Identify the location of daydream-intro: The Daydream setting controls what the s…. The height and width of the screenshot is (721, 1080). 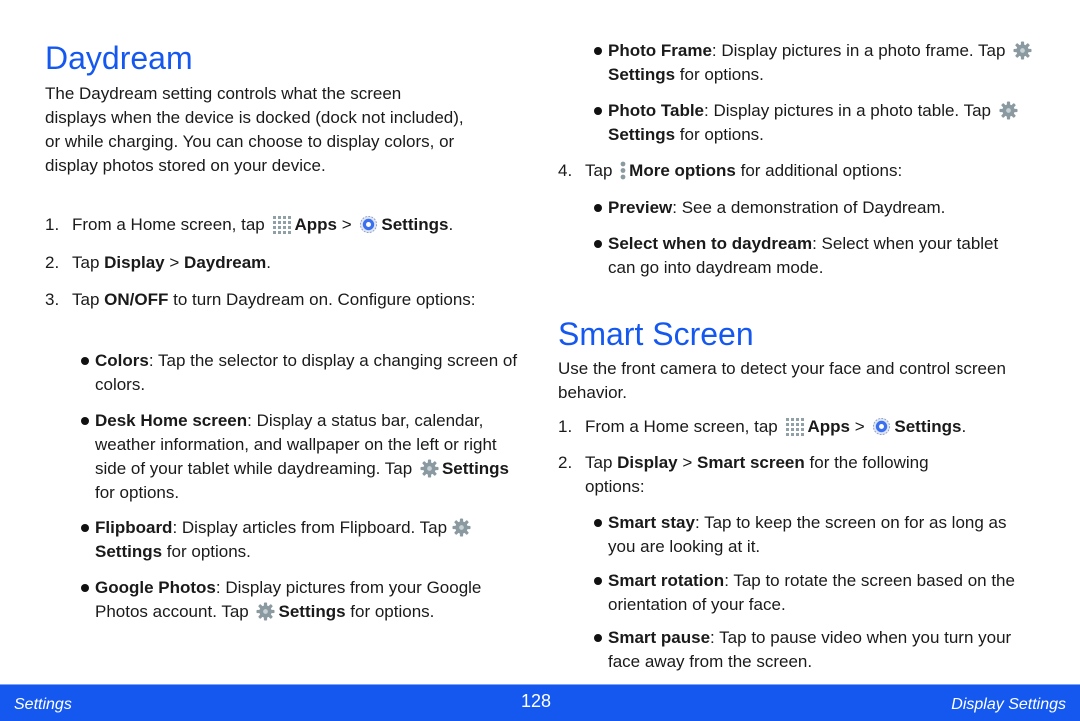
(254, 129).